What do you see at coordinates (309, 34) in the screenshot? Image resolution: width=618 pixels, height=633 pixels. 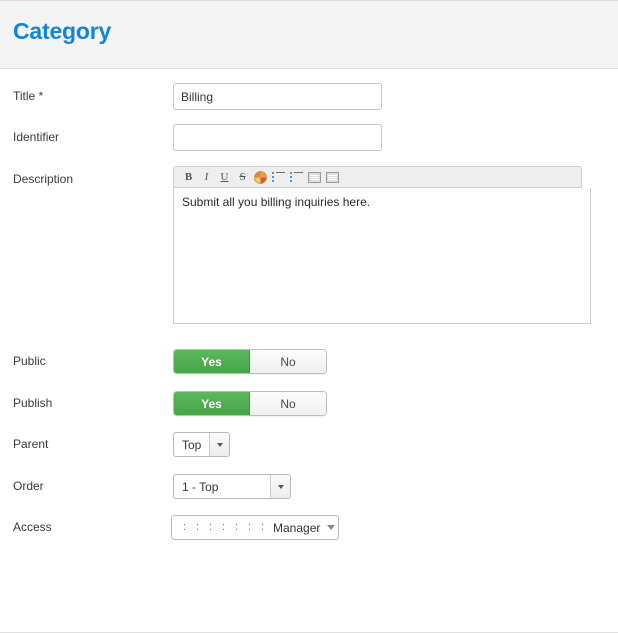 I see `page-header: Category` at bounding box center [309, 34].